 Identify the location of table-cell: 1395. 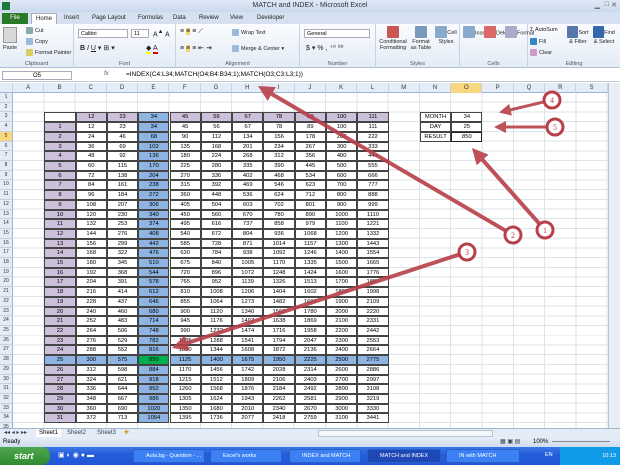
(185, 418).